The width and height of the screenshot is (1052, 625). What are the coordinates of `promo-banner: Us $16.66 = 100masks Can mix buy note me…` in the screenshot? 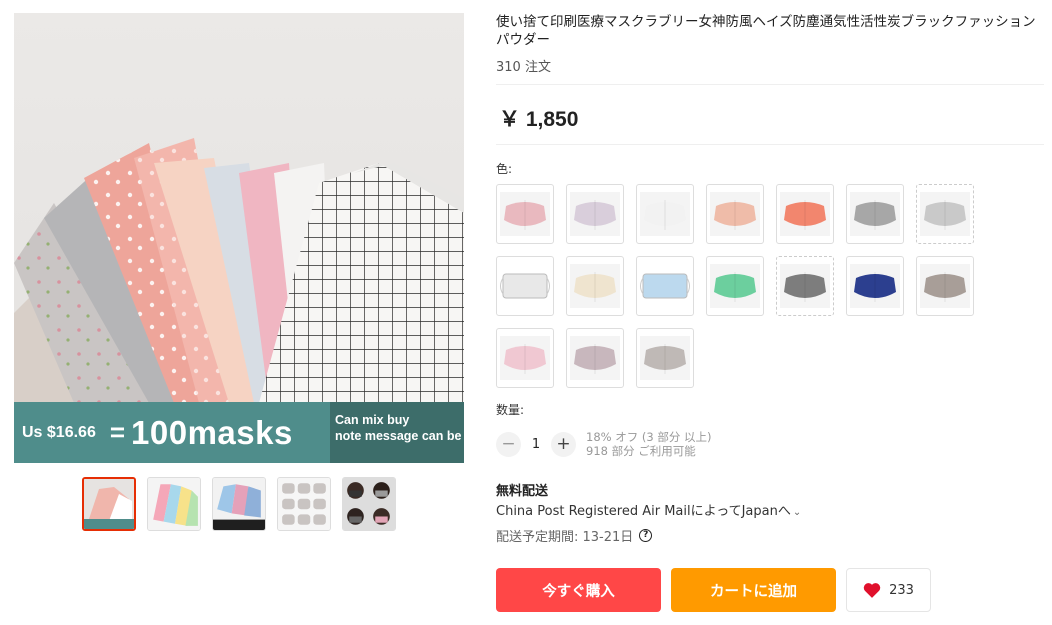 It's located at (239, 432).